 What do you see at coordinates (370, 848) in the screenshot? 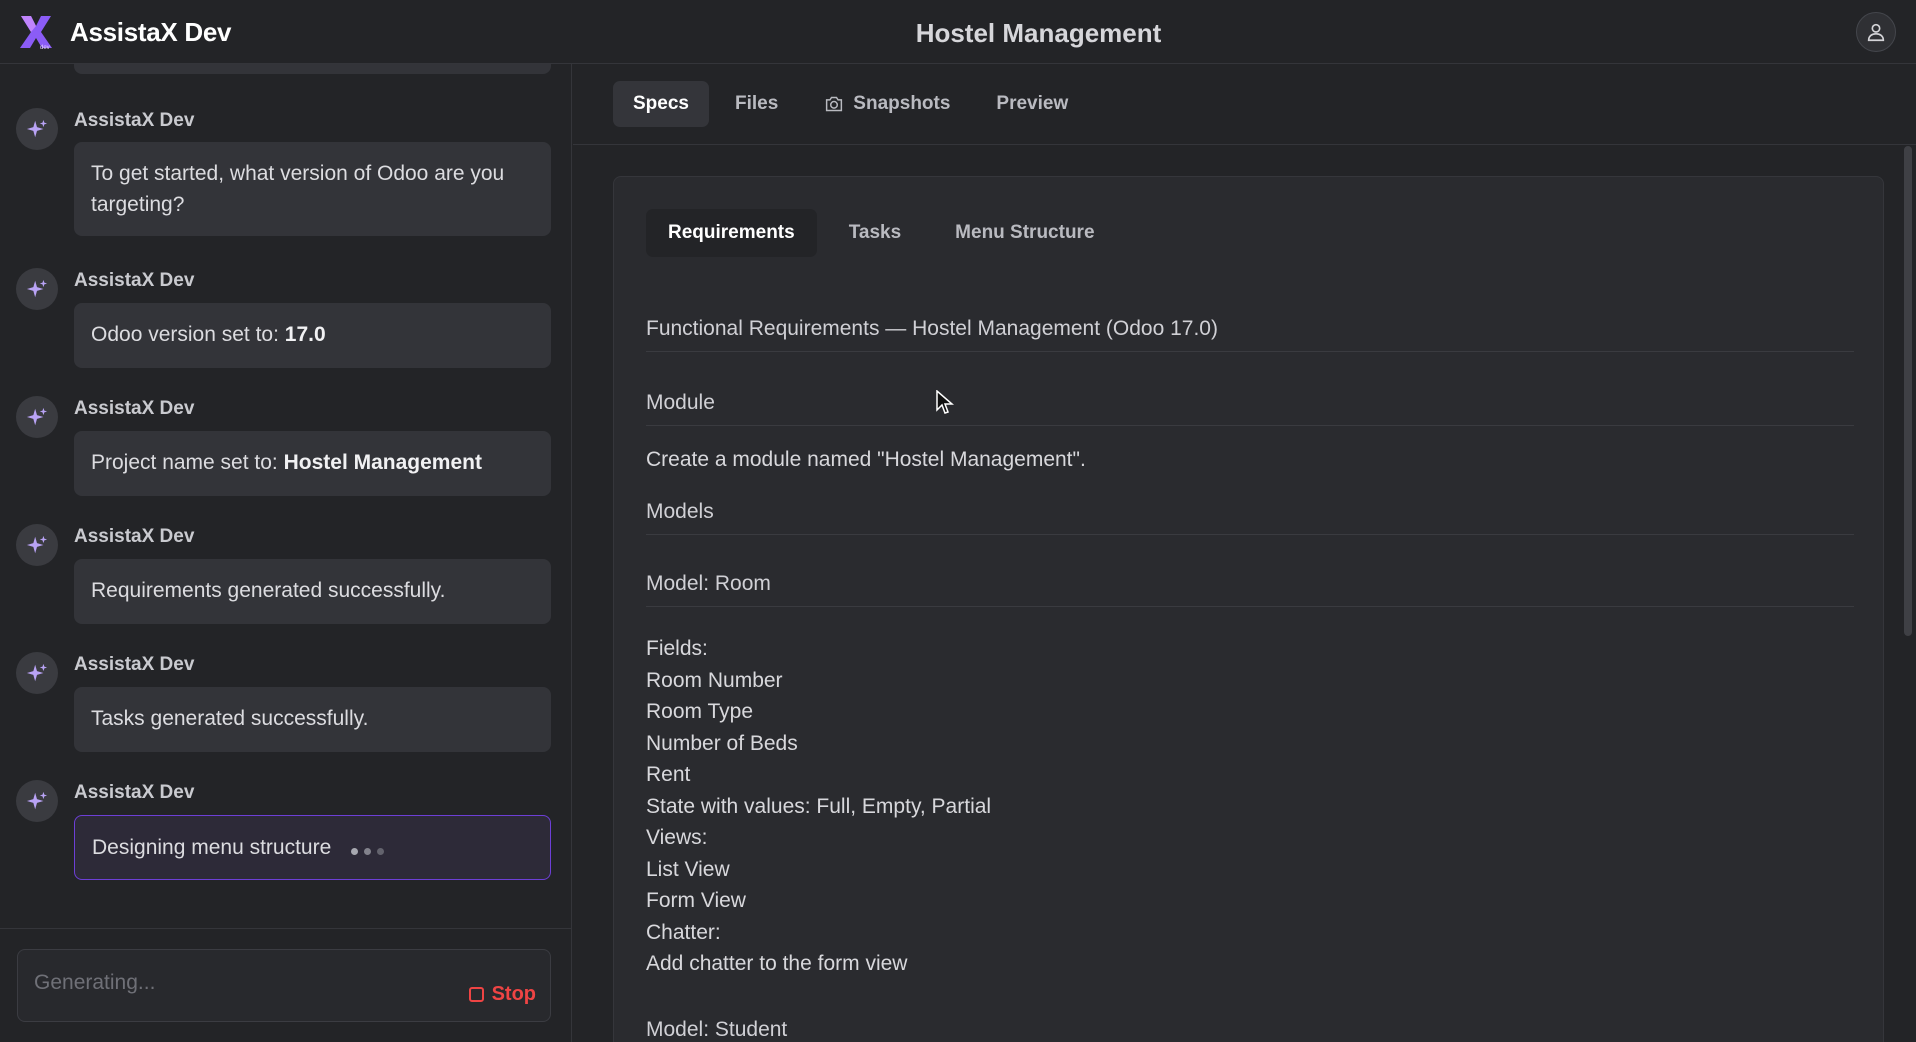
I see `typing-indicator` at bounding box center [370, 848].